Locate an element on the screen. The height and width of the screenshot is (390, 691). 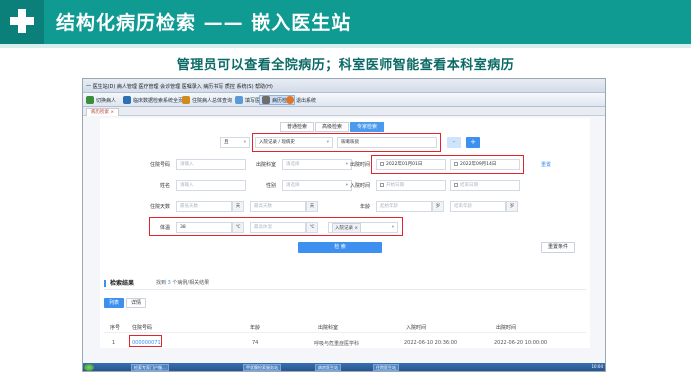
label-days: 住院天数 is located at coordinates (159, 207).